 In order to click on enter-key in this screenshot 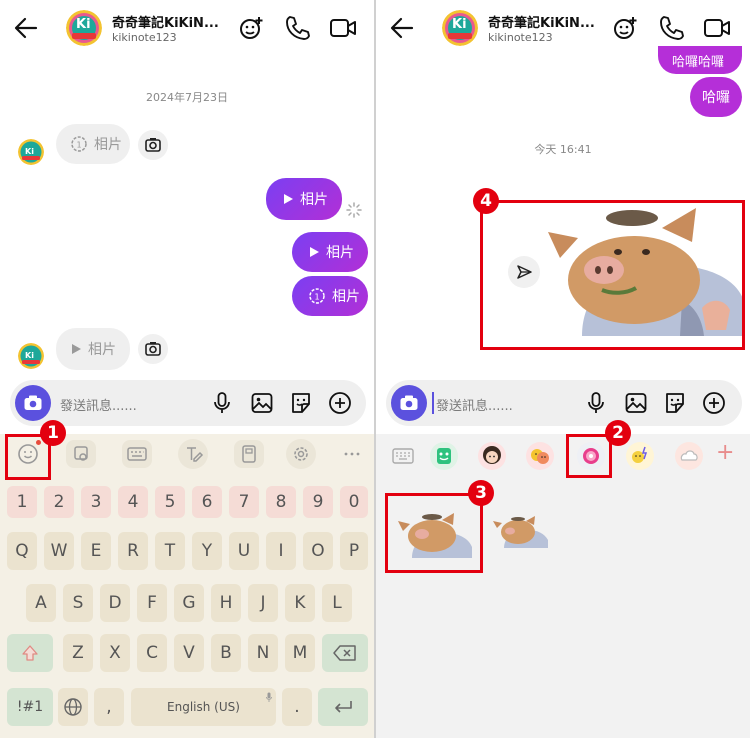, I will do `click(343, 707)`.